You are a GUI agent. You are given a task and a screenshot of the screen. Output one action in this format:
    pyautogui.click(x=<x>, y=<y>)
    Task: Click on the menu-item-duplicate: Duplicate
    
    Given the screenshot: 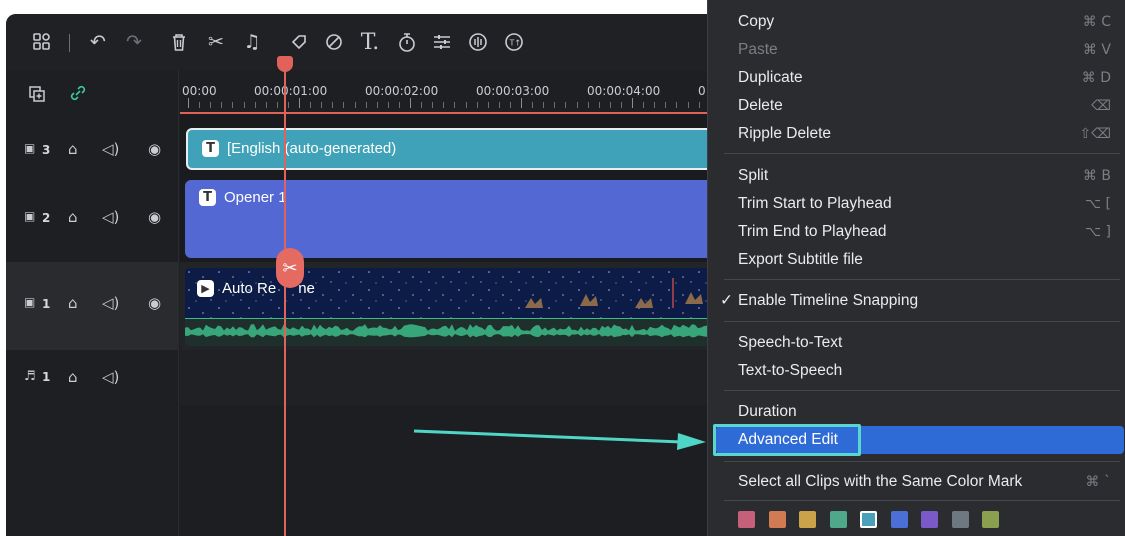 What is the action you would take?
    pyautogui.click(x=770, y=78)
    